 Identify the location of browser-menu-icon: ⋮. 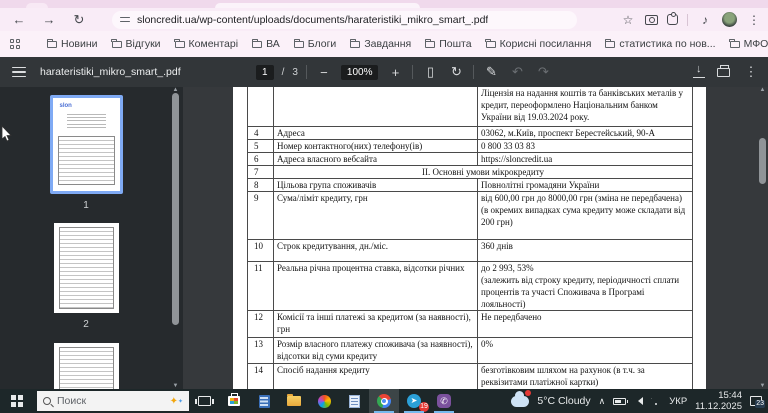
(754, 20).